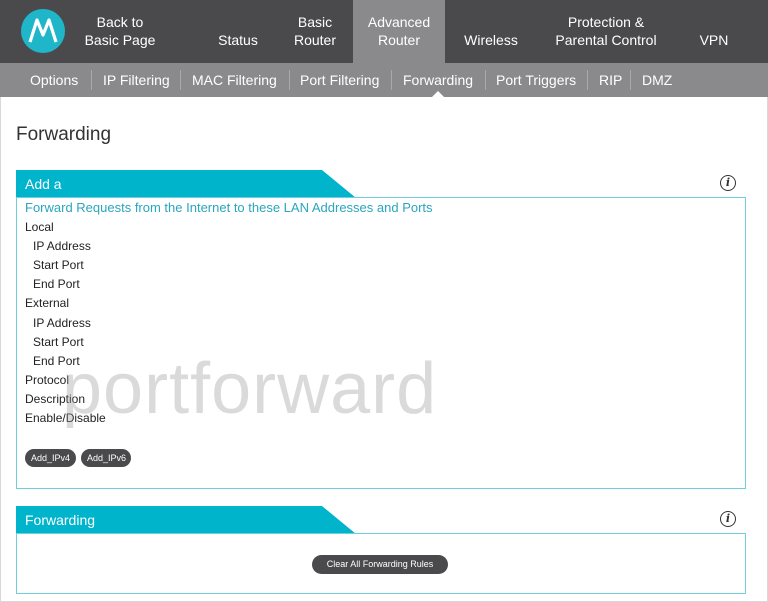 The image size is (768, 602). What do you see at coordinates (315, 22) in the screenshot?
I see `nav-label: Basic` at bounding box center [315, 22].